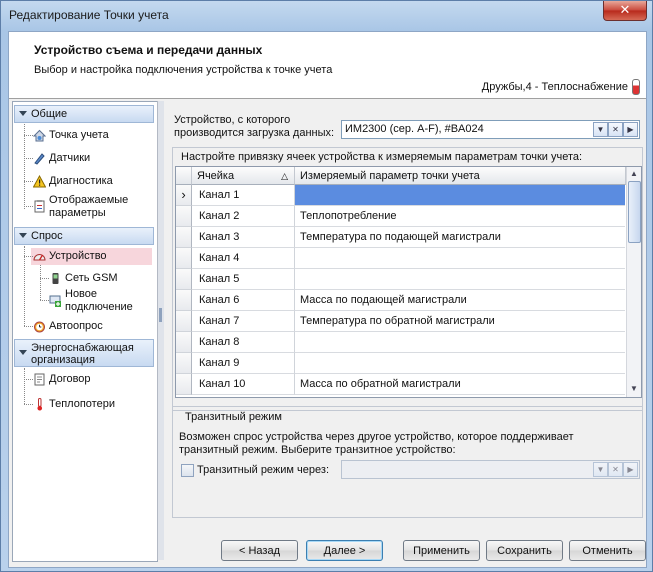  What do you see at coordinates (243, 279) in the screenshot?
I see `cell-channel: Канал 5` at bounding box center [243, 279].